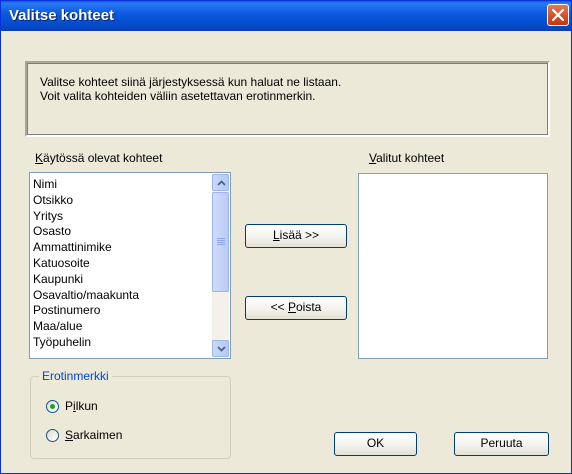 This screenshot has width=572, height=474. I want to click on list-item: Kaupunki, so click(86, 280).